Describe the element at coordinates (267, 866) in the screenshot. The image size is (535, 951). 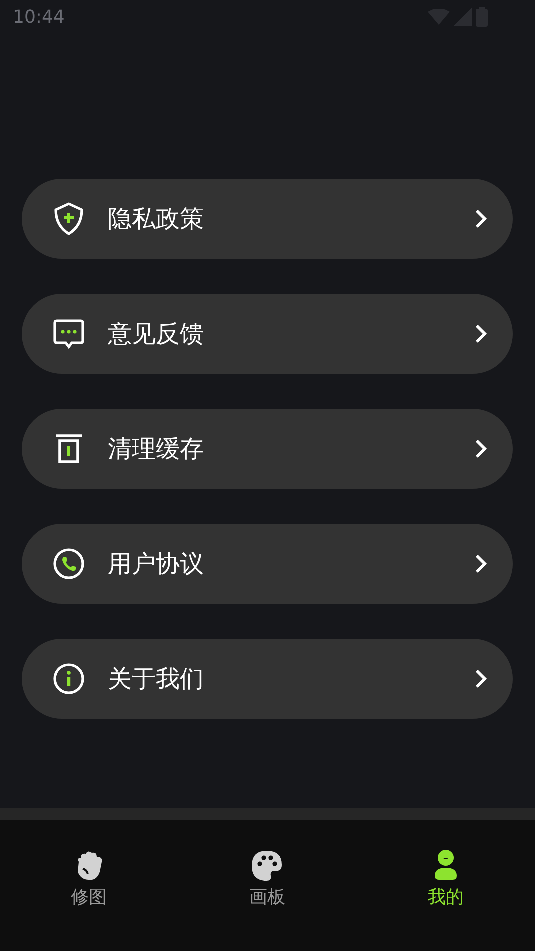
I see `palette-icon` at that location.